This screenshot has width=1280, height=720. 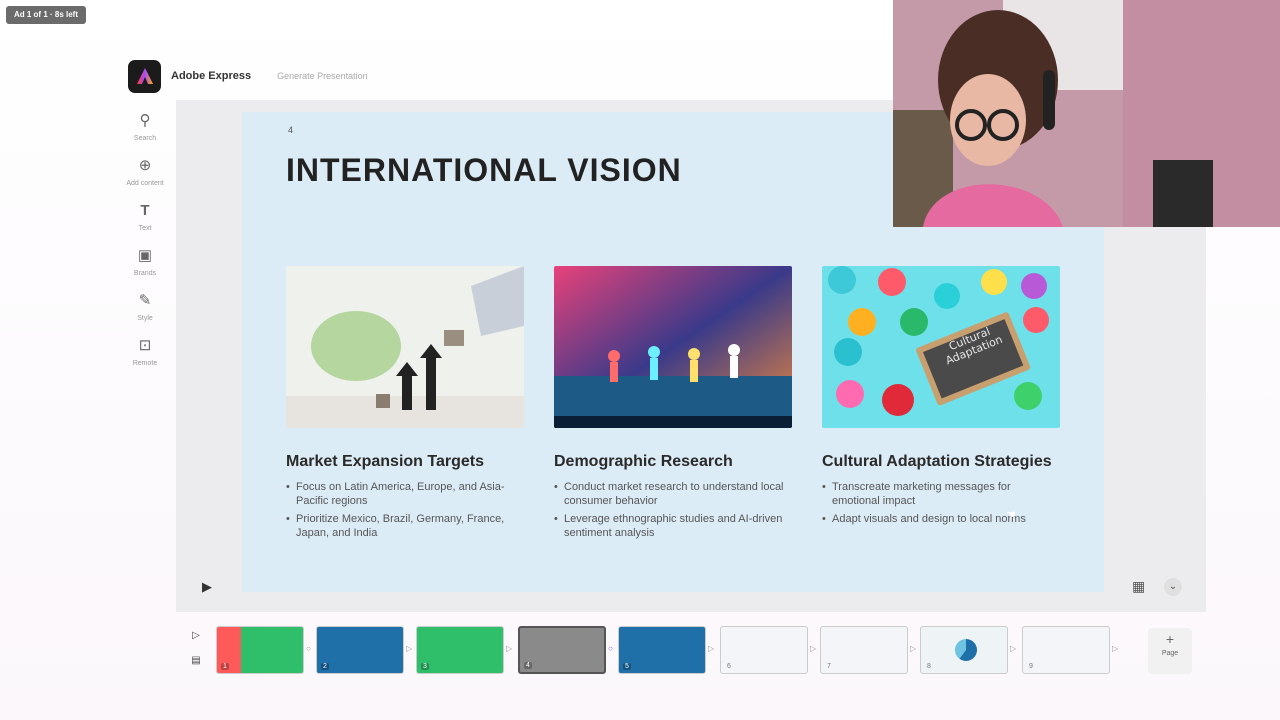 What do you see at coordinates (562, 650) in the screenshot?
I see `page-thumbnail-selected: 4` at bounding box center [562, 650].